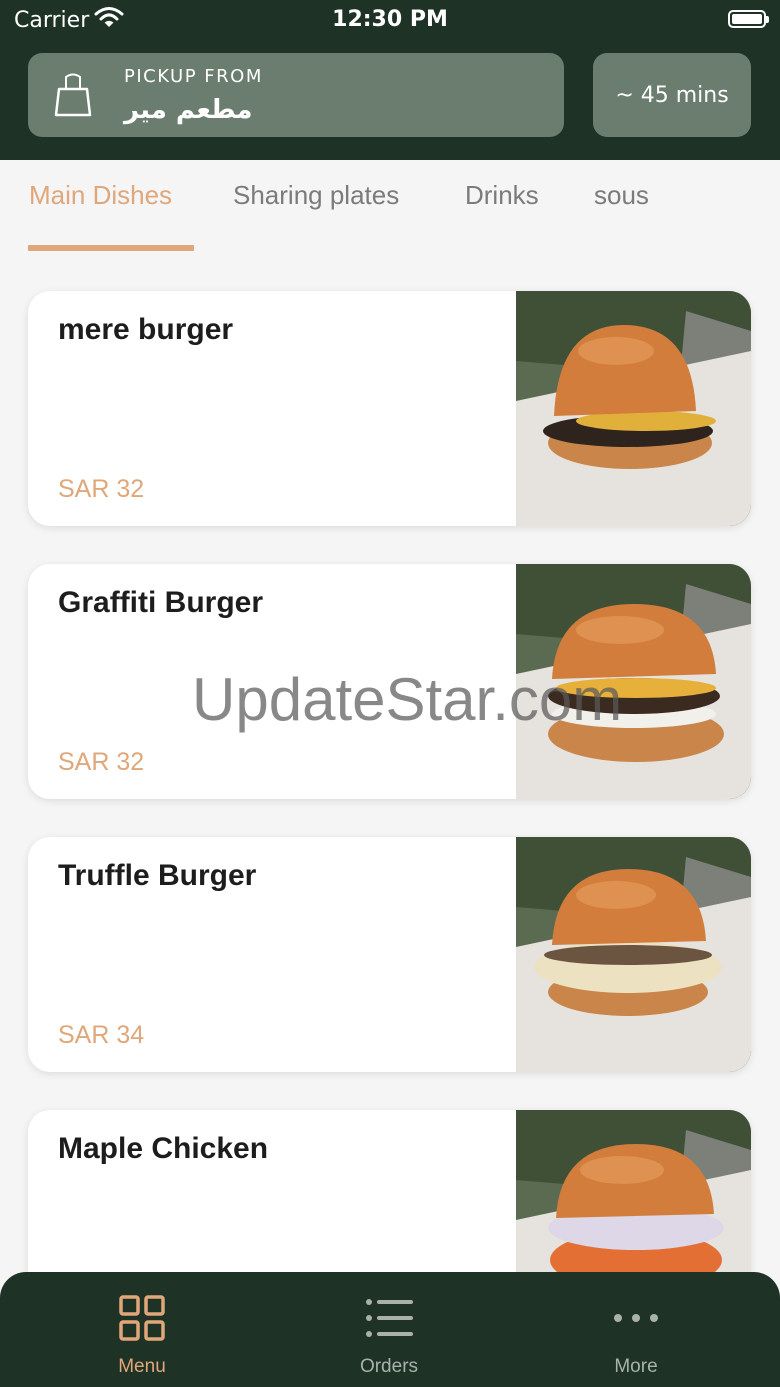 This screenshot has height=1387, width=780. What do you see at coordinates (748, 19) in the screenshot?
I see `battery-icon` at bounding box center [748, 19].